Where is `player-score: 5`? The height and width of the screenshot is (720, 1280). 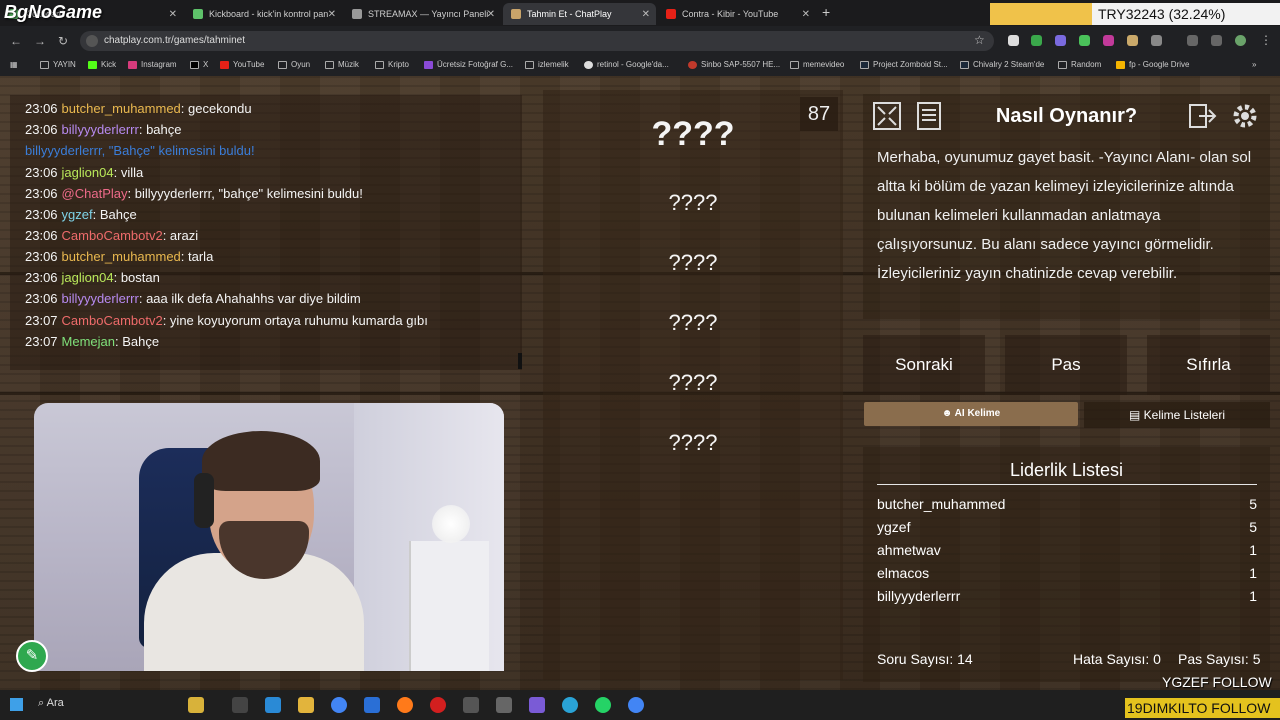 player-score: 5 is located at coordinates (1253, 504).